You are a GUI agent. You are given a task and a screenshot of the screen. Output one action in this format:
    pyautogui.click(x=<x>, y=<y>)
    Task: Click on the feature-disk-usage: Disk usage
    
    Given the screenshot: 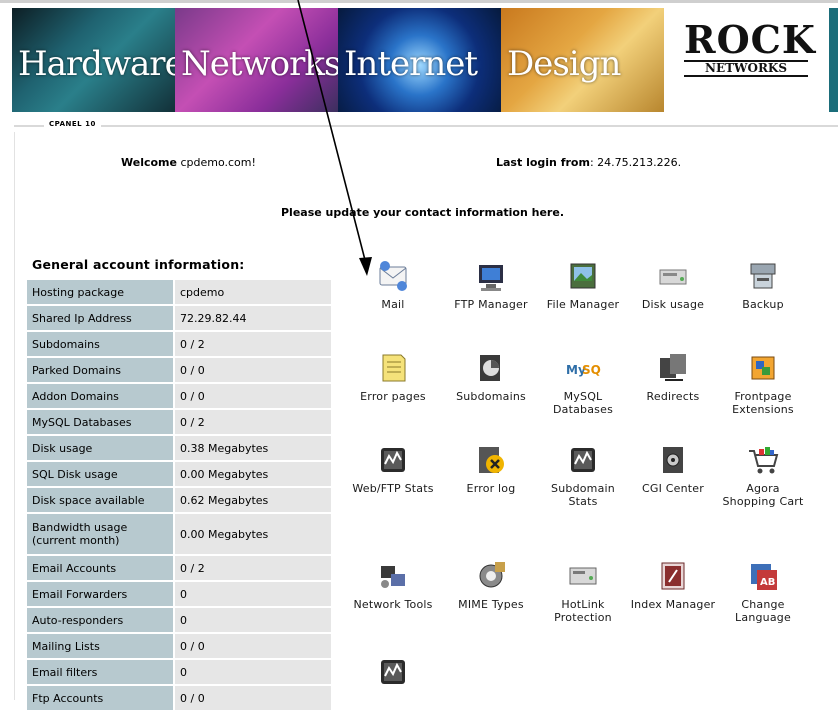 What is the action you would take?
    pyautogui.click(x=673, y=284)
    